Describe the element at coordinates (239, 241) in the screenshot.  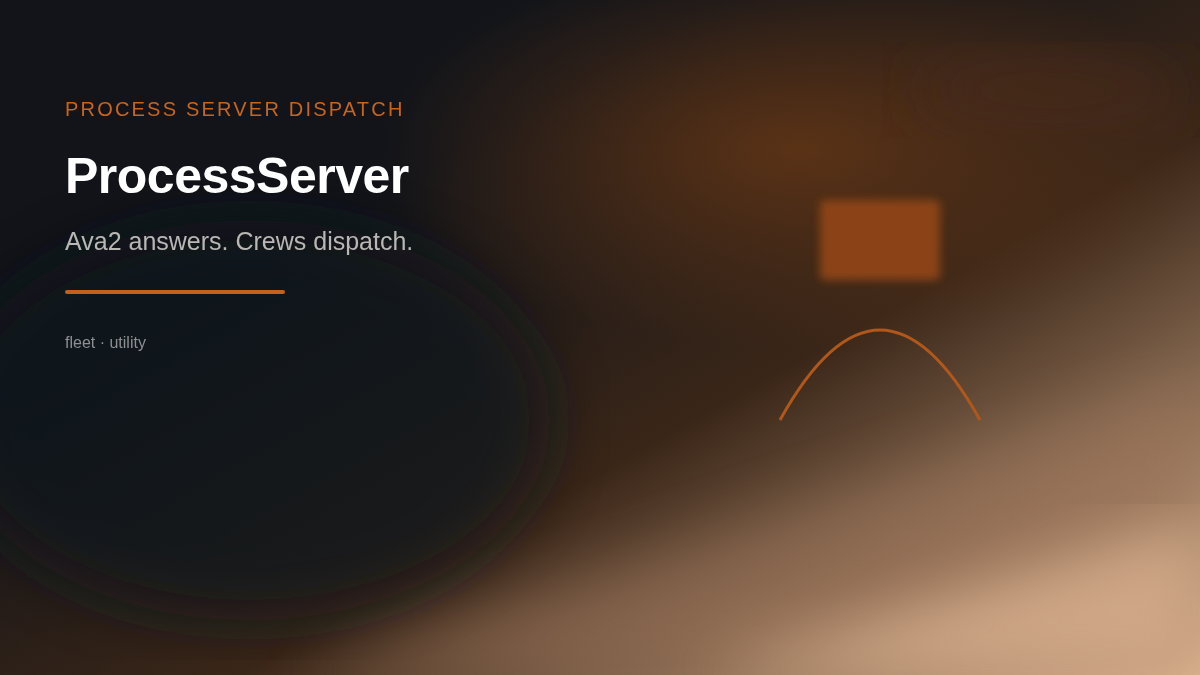
I see `tagline: Ava2 answers. Crews dispatch.` at that location.